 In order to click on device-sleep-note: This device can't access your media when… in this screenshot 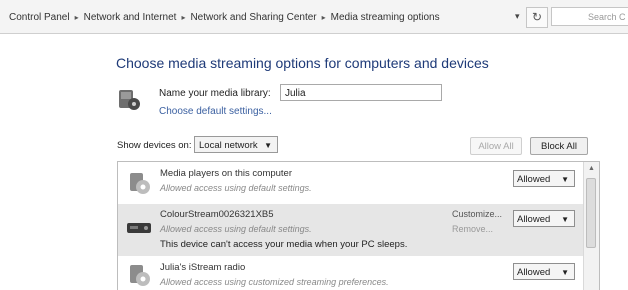, I will do `click(284, 244)`.